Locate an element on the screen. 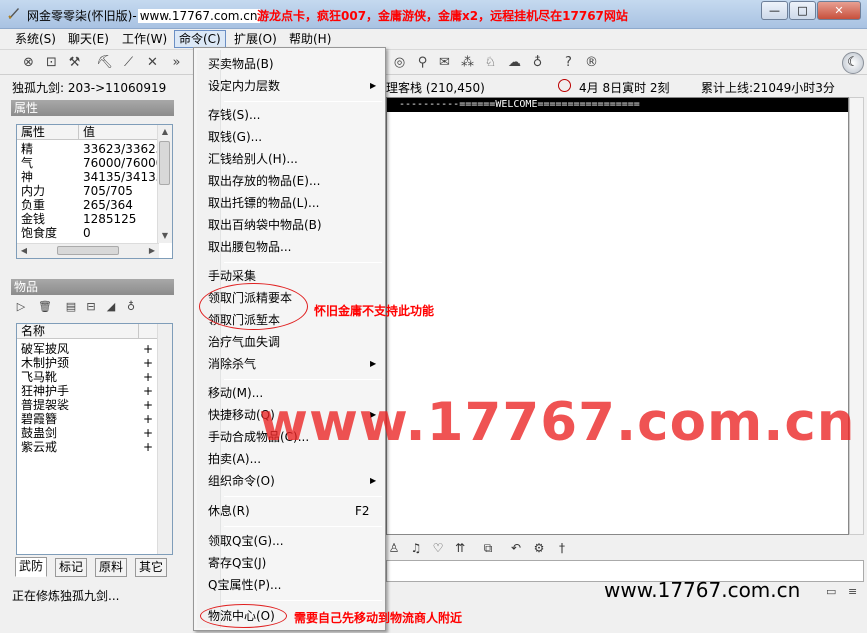  copy-icon: ⧉ is located at coordinates (488, 548).